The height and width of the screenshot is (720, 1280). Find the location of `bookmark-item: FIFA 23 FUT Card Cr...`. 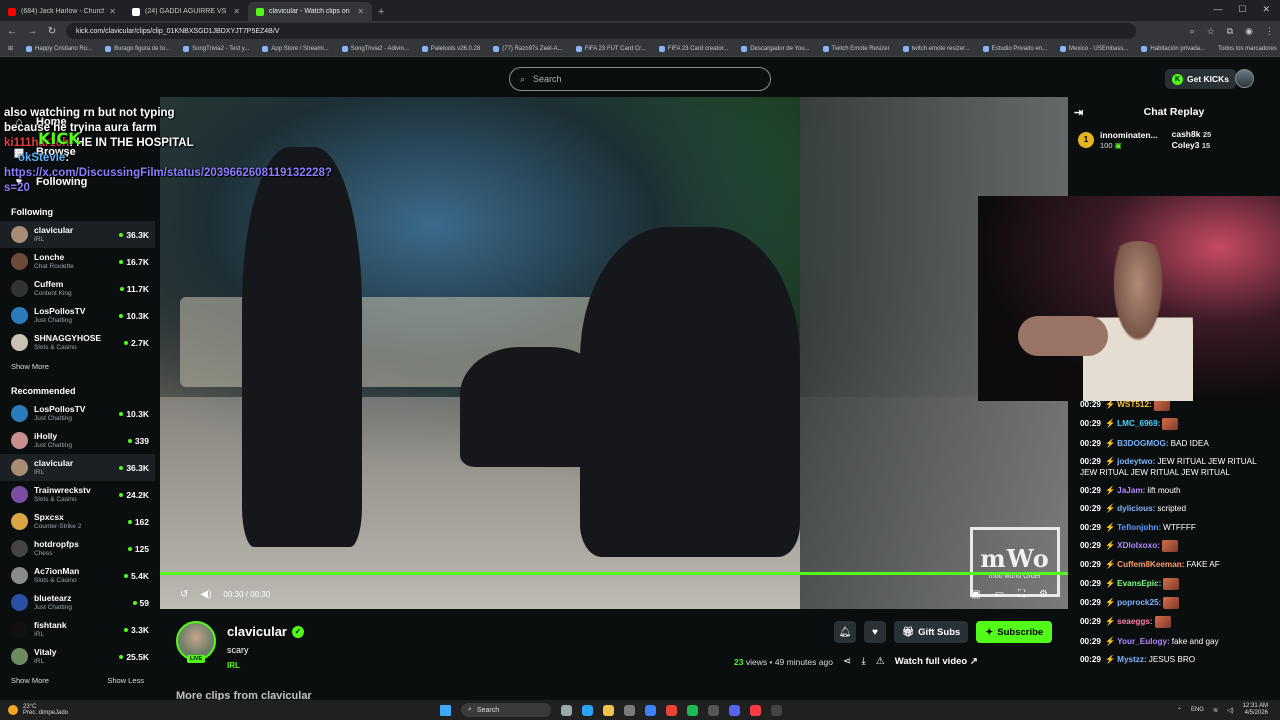

bookmark-item: FIFA 23 FUT Card Cr... is located at coordinates (610, 48).